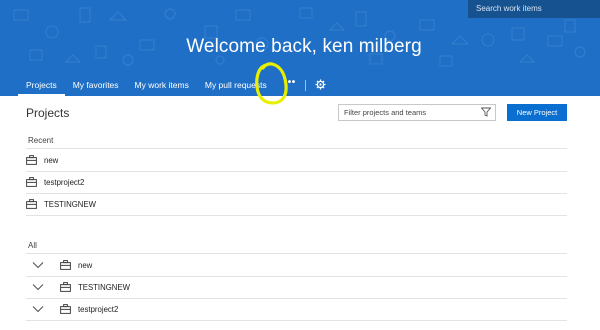 This screenshot has width=600, height=330. Describe the element at coordinates (162, 85) in the screenshot. I see `tab-my-work-items: My work items` at that location.